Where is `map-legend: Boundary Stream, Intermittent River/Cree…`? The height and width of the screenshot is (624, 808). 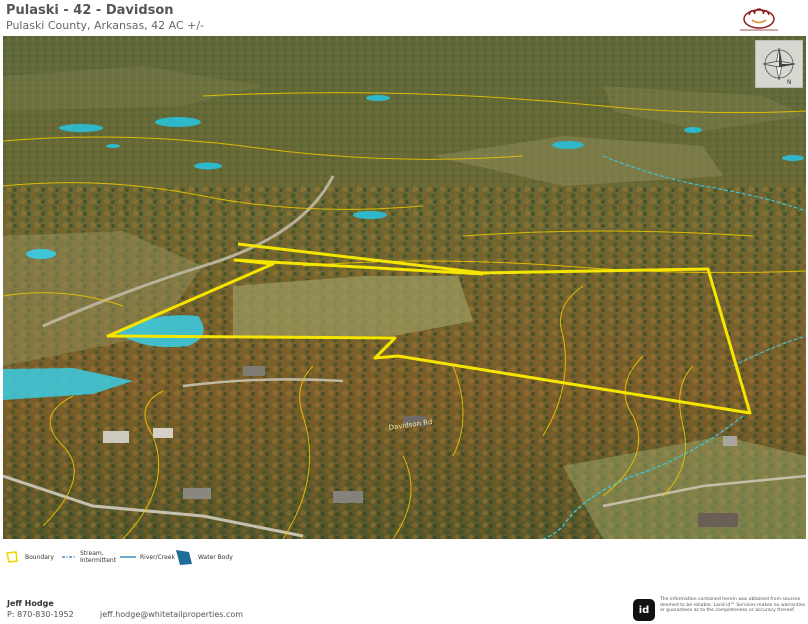 map-legend: Boundary Stream, Intermittent River/Cree… is located at coordinates (404, 557).